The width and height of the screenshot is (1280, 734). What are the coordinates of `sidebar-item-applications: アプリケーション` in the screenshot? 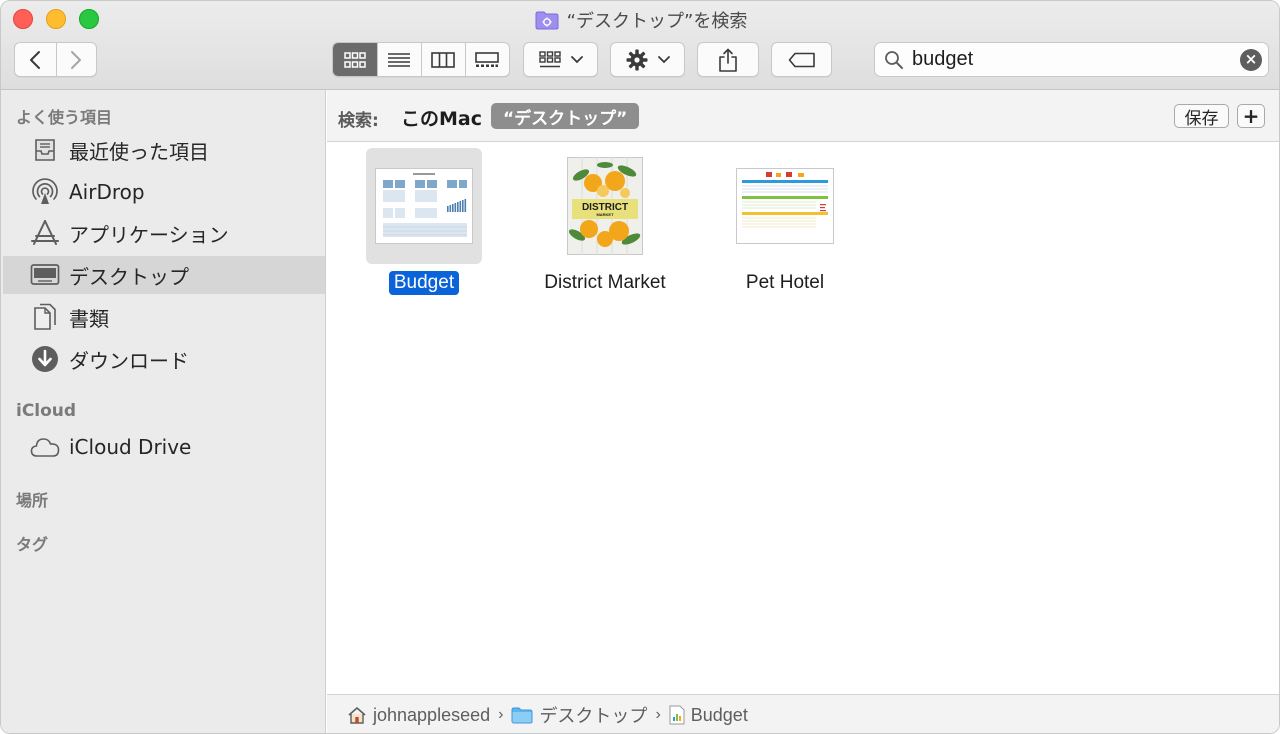 It's located at (164, 233).